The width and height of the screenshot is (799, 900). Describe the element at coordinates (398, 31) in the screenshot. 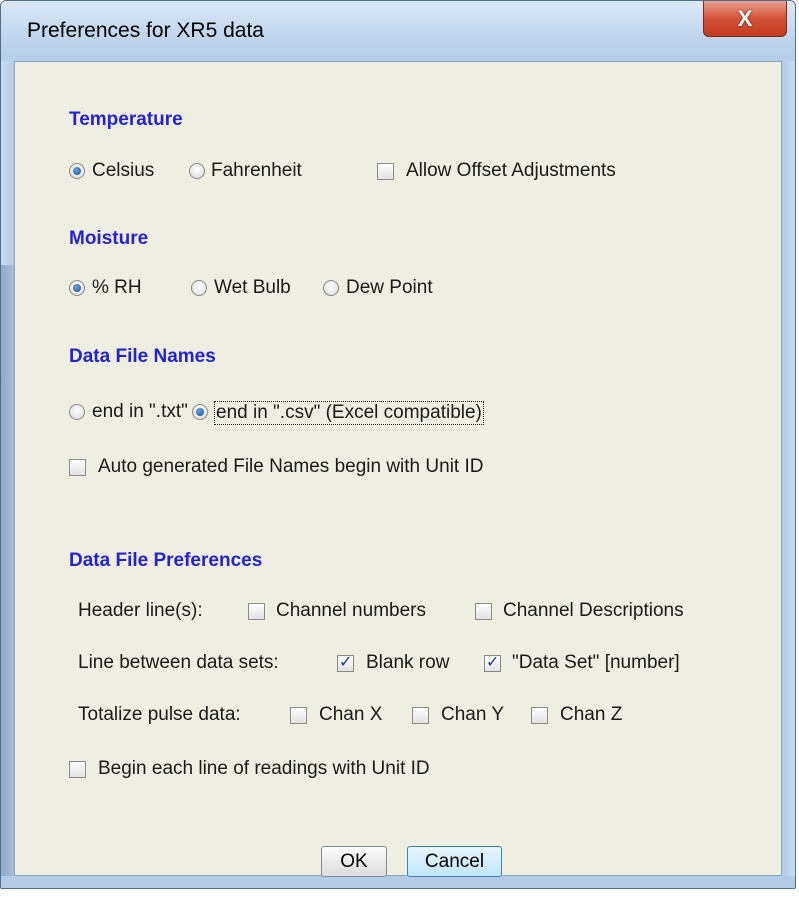

I see `title-bar: Preferences for XR5 data X` at that location.